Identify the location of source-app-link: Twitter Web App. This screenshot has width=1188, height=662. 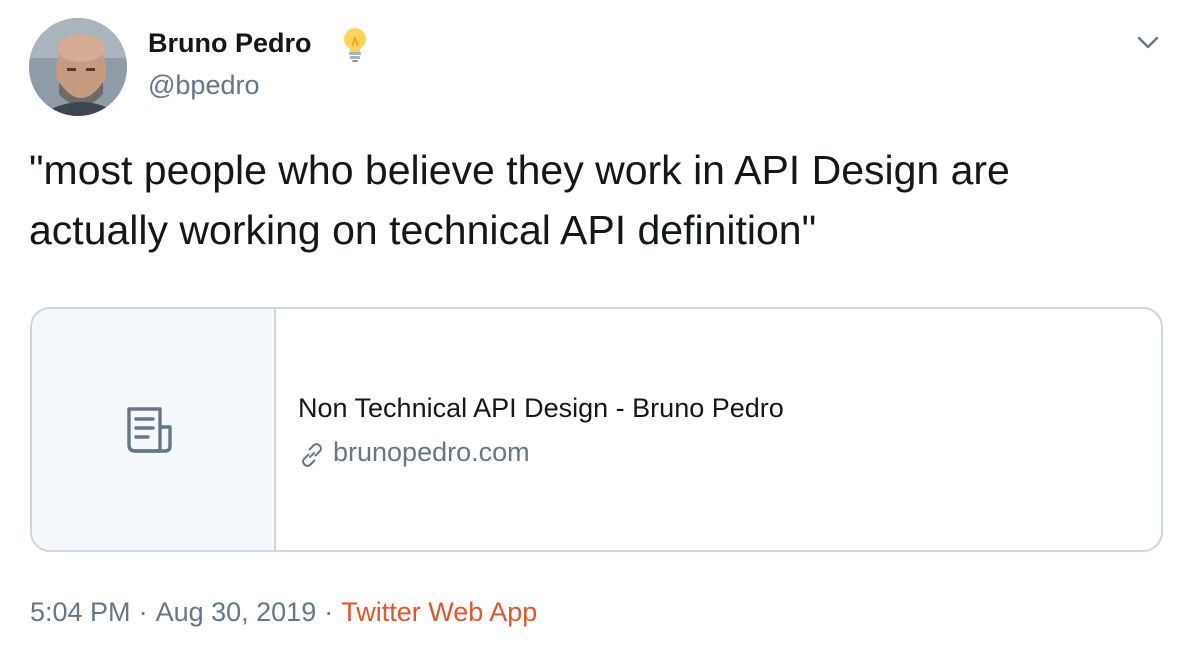
(439, 612).